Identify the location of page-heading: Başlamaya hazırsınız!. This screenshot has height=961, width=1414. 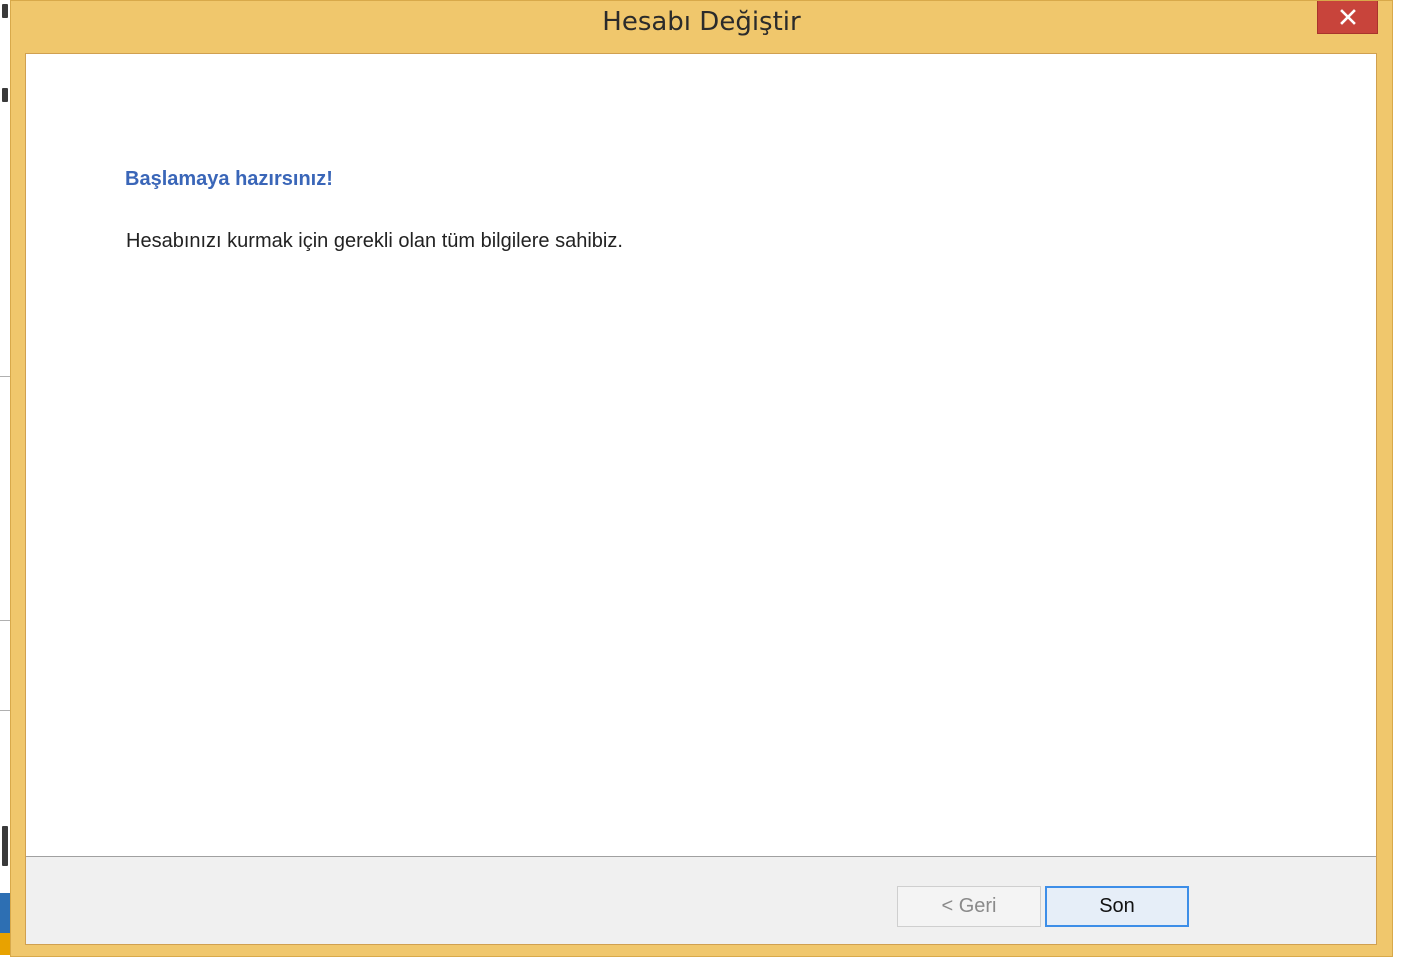
(229, 179).